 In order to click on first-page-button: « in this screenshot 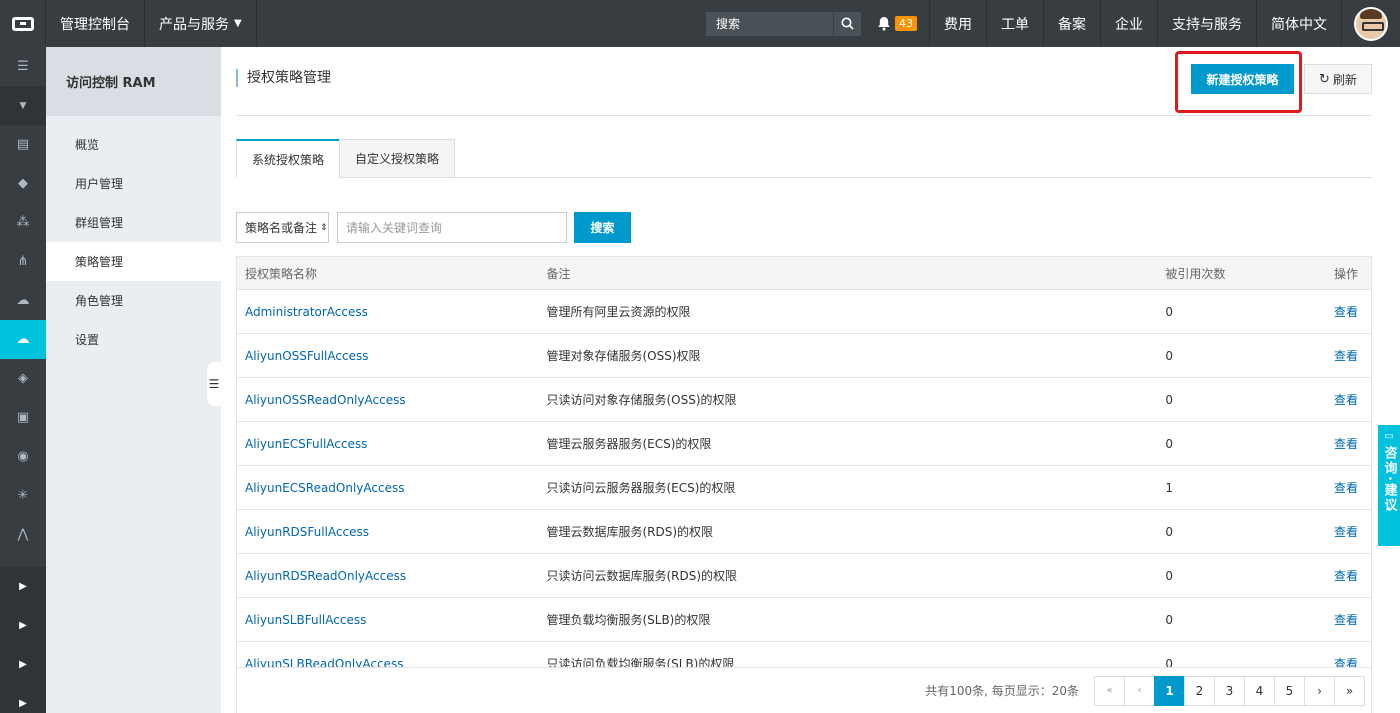, I will do `click(1109, 690)`.